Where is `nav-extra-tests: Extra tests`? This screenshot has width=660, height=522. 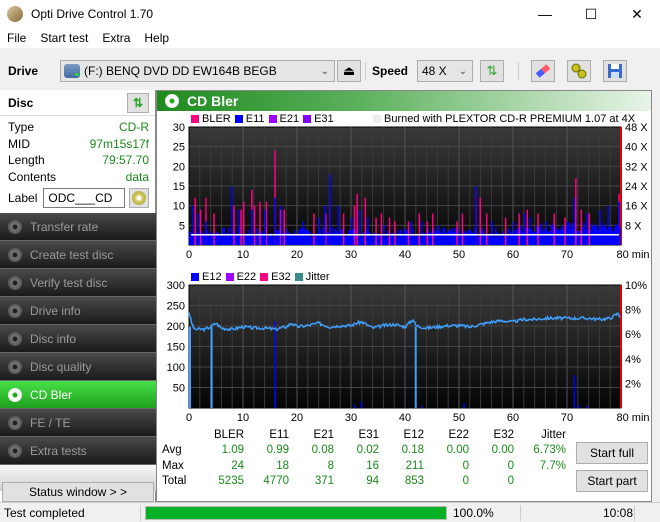
nav-extra-tests: Extra tests is located at coordinates (78, 451).